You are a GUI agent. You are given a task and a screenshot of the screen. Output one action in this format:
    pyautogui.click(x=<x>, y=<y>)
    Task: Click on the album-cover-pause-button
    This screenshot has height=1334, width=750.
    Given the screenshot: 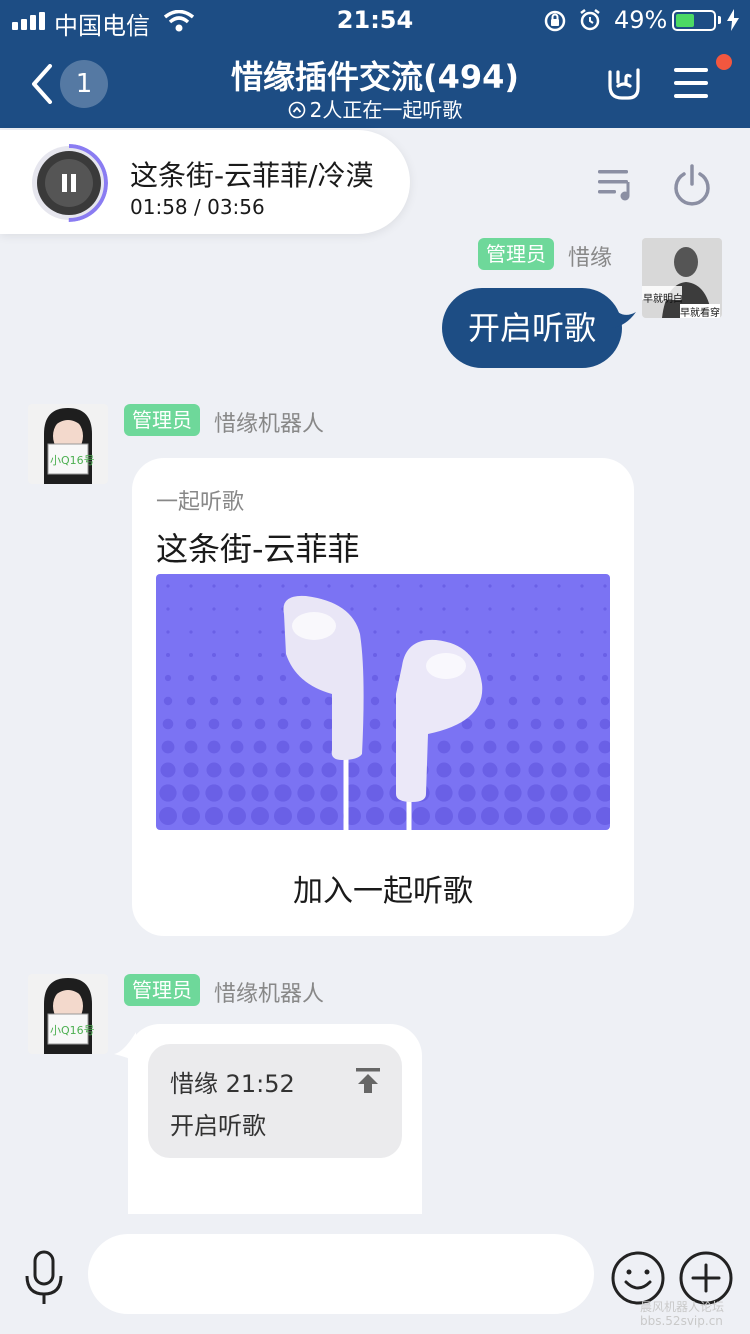 What is the action you would take?
    pyautogui.click(x=69, y=183)
    